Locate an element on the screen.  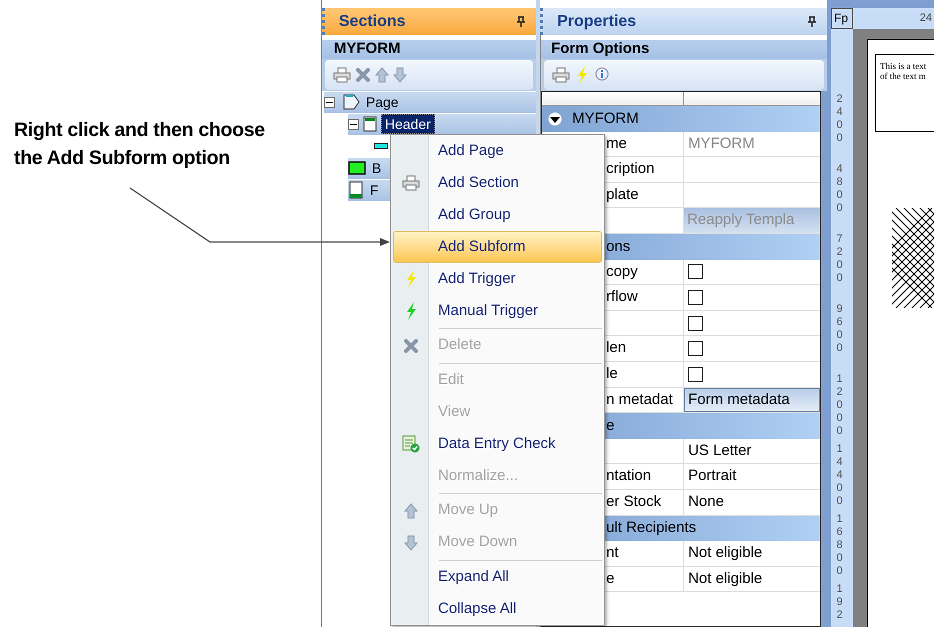
tree-item: B is located at coordinates (376, 168).